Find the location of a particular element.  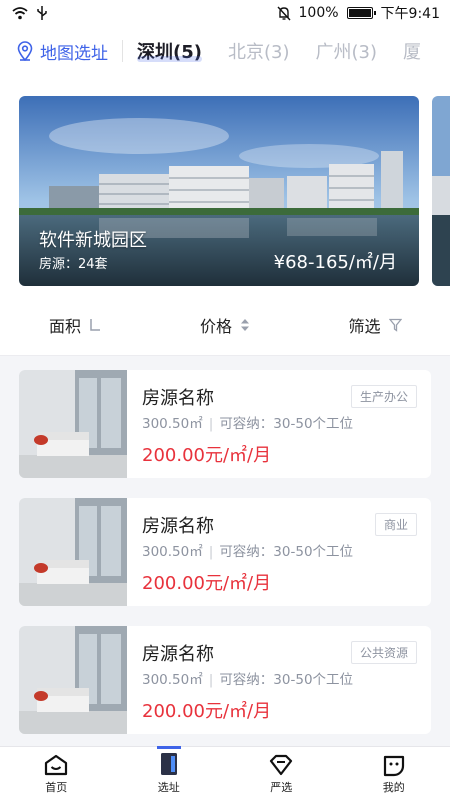

location-pin-icon is located at coordinates (25, 51).